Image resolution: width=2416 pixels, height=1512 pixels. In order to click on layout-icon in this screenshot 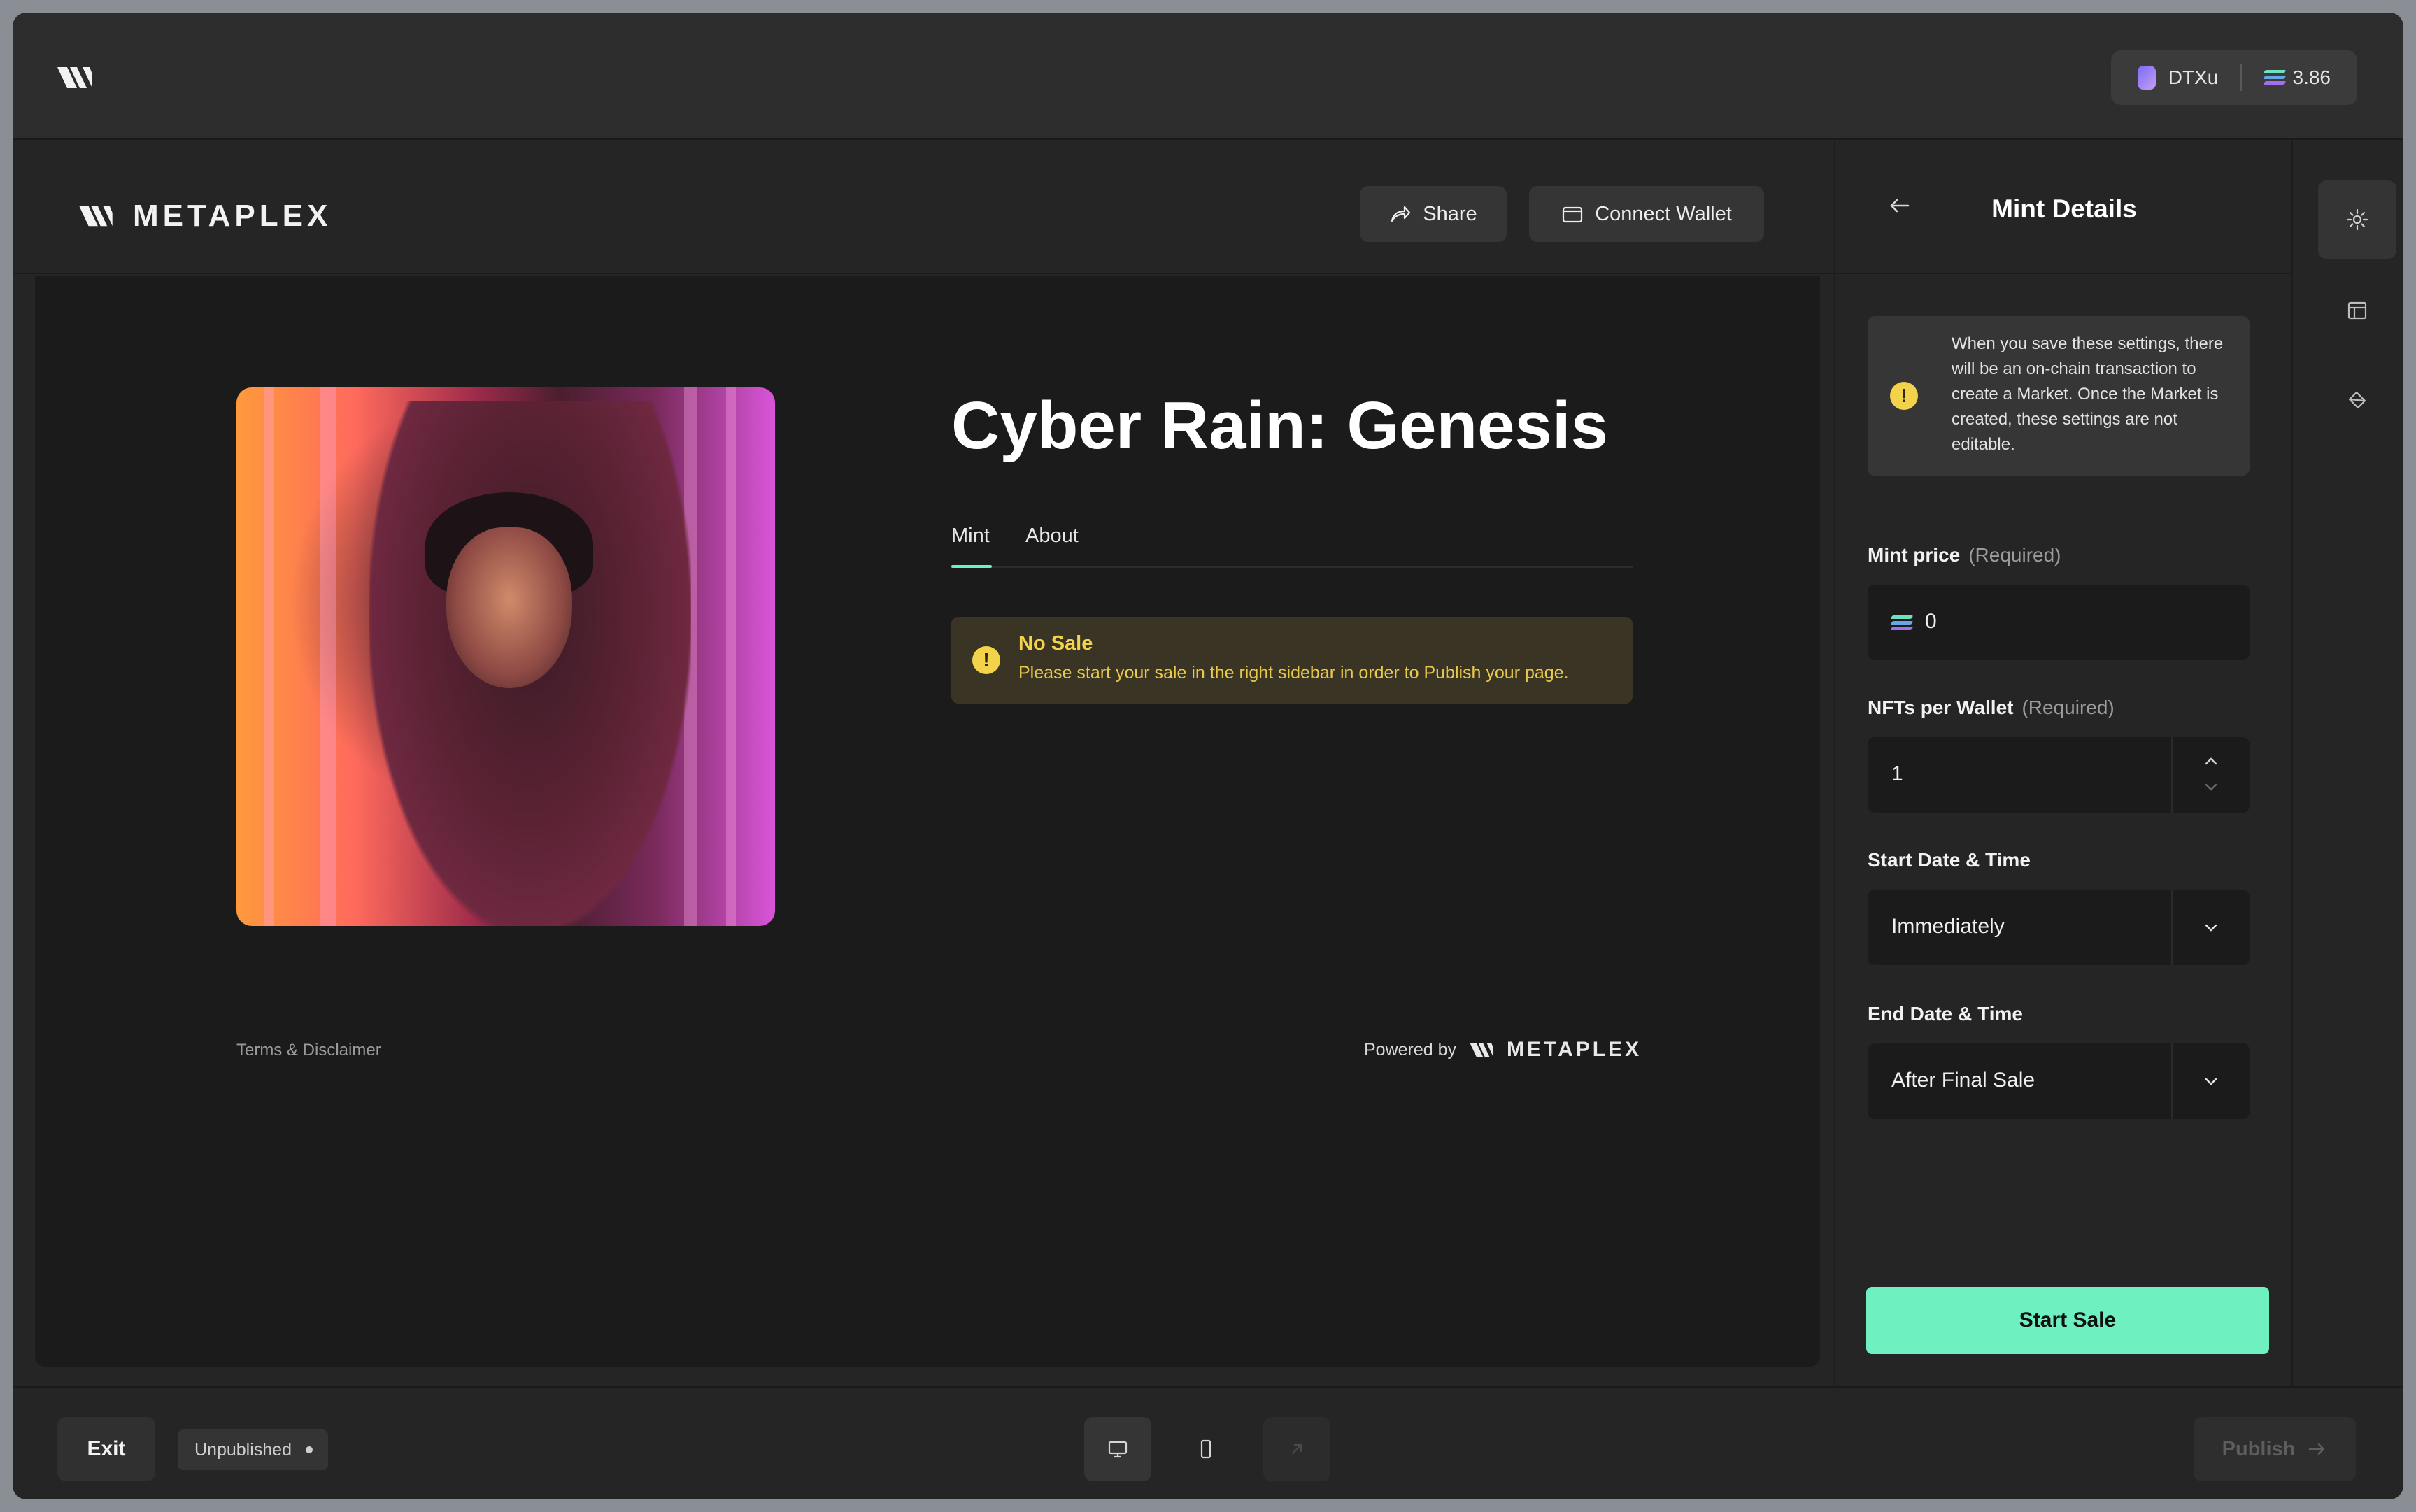, I will do `click(2357, 310)`.